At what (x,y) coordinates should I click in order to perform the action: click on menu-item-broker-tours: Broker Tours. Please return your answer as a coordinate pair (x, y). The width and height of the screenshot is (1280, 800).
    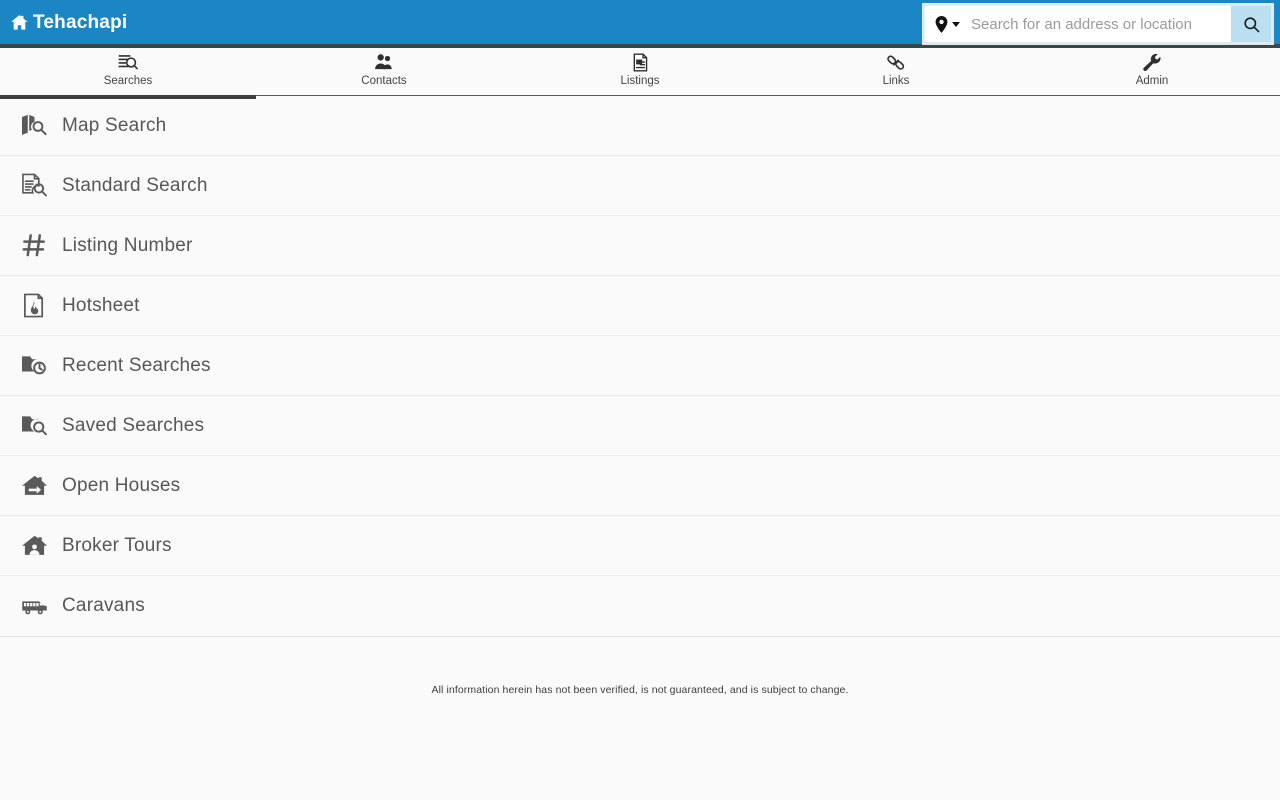
    Looking at the image, I should click on (640, 546).